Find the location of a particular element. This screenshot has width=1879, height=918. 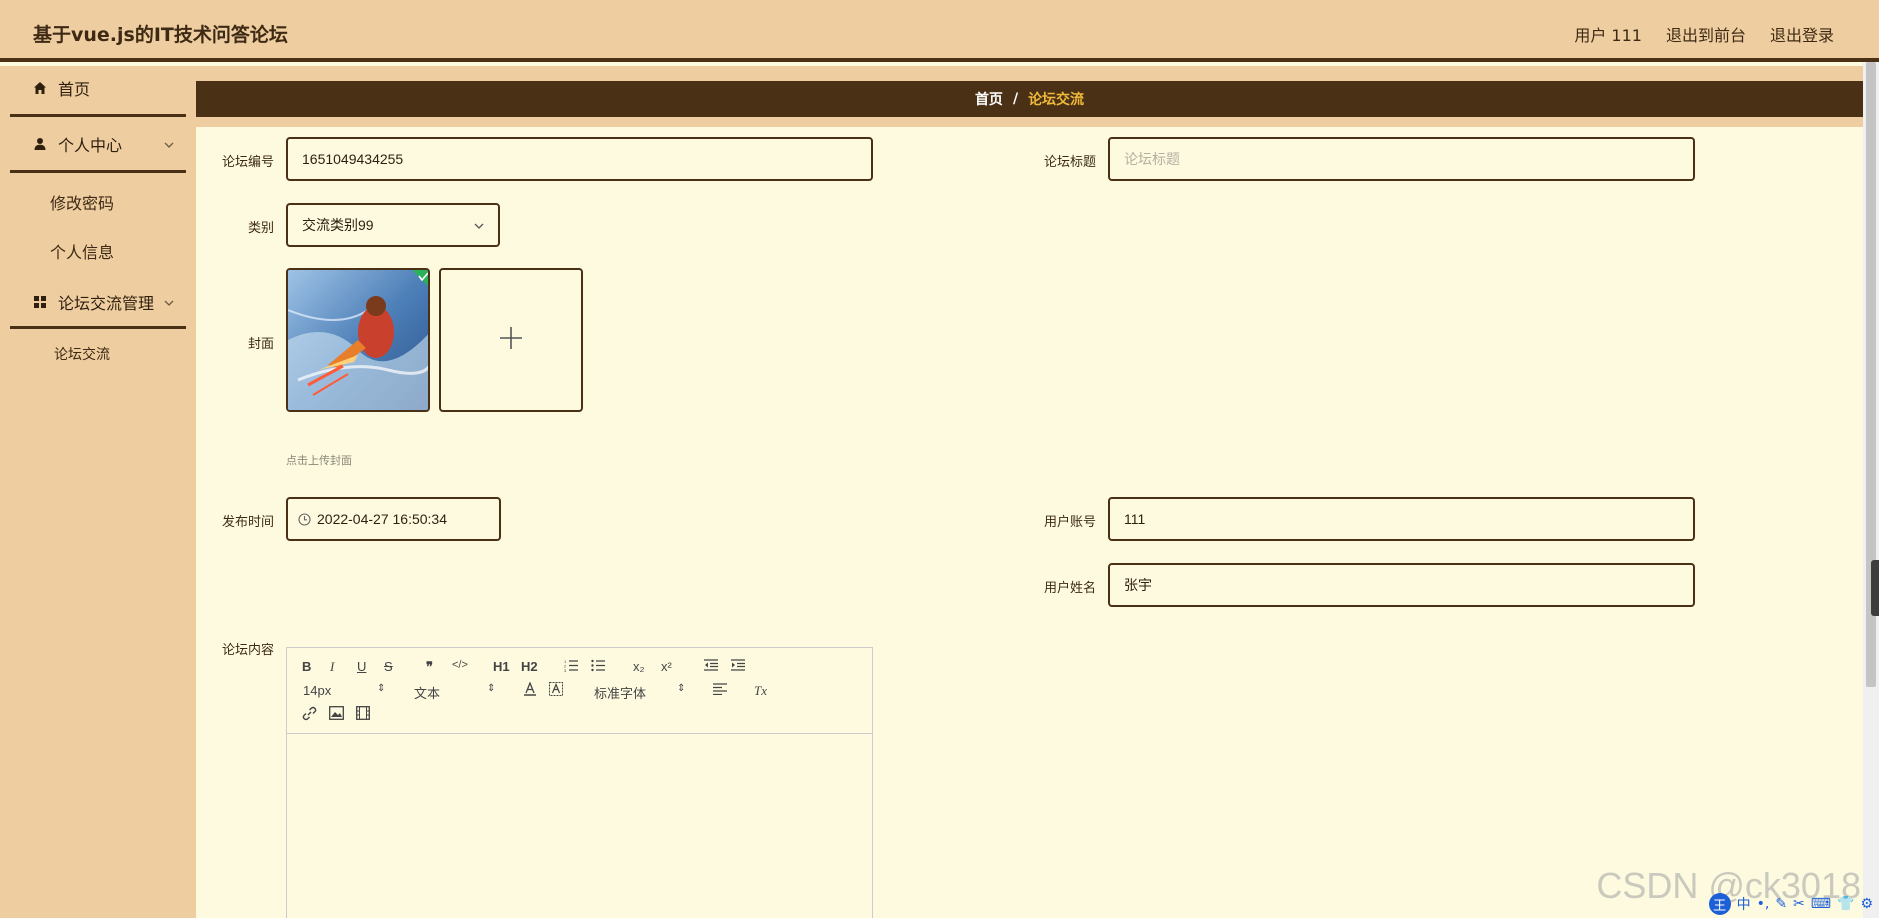

clock-icon is located at coordinates (304, 519).